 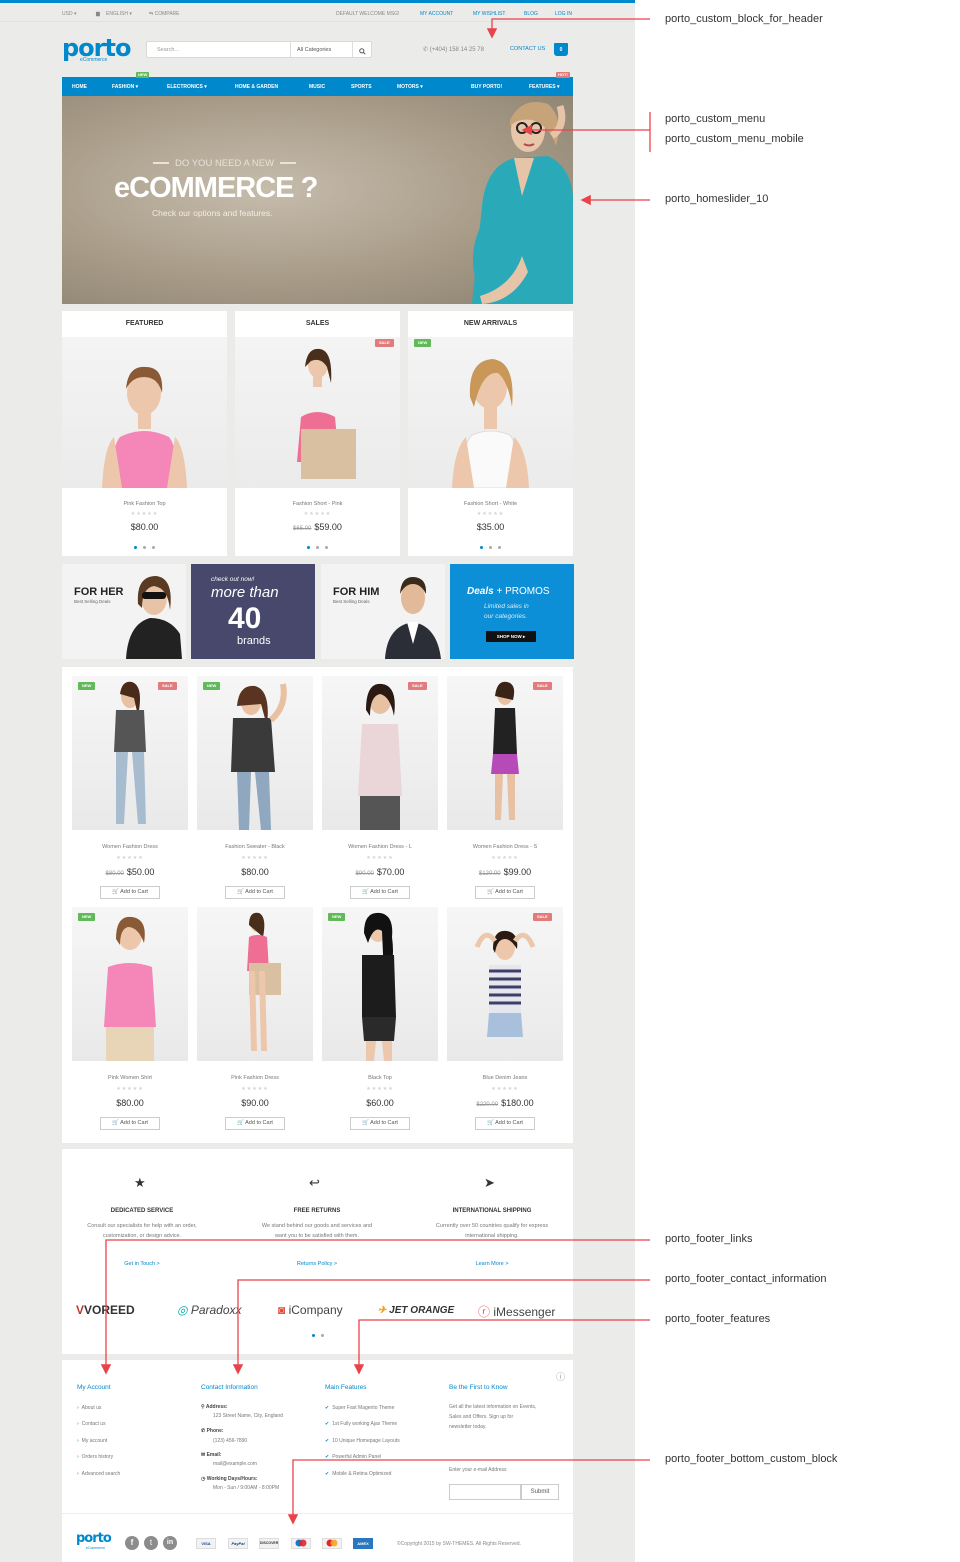 I want to click on annotation-label: porto_custom_block_for_header, so click(x=744, y=19).